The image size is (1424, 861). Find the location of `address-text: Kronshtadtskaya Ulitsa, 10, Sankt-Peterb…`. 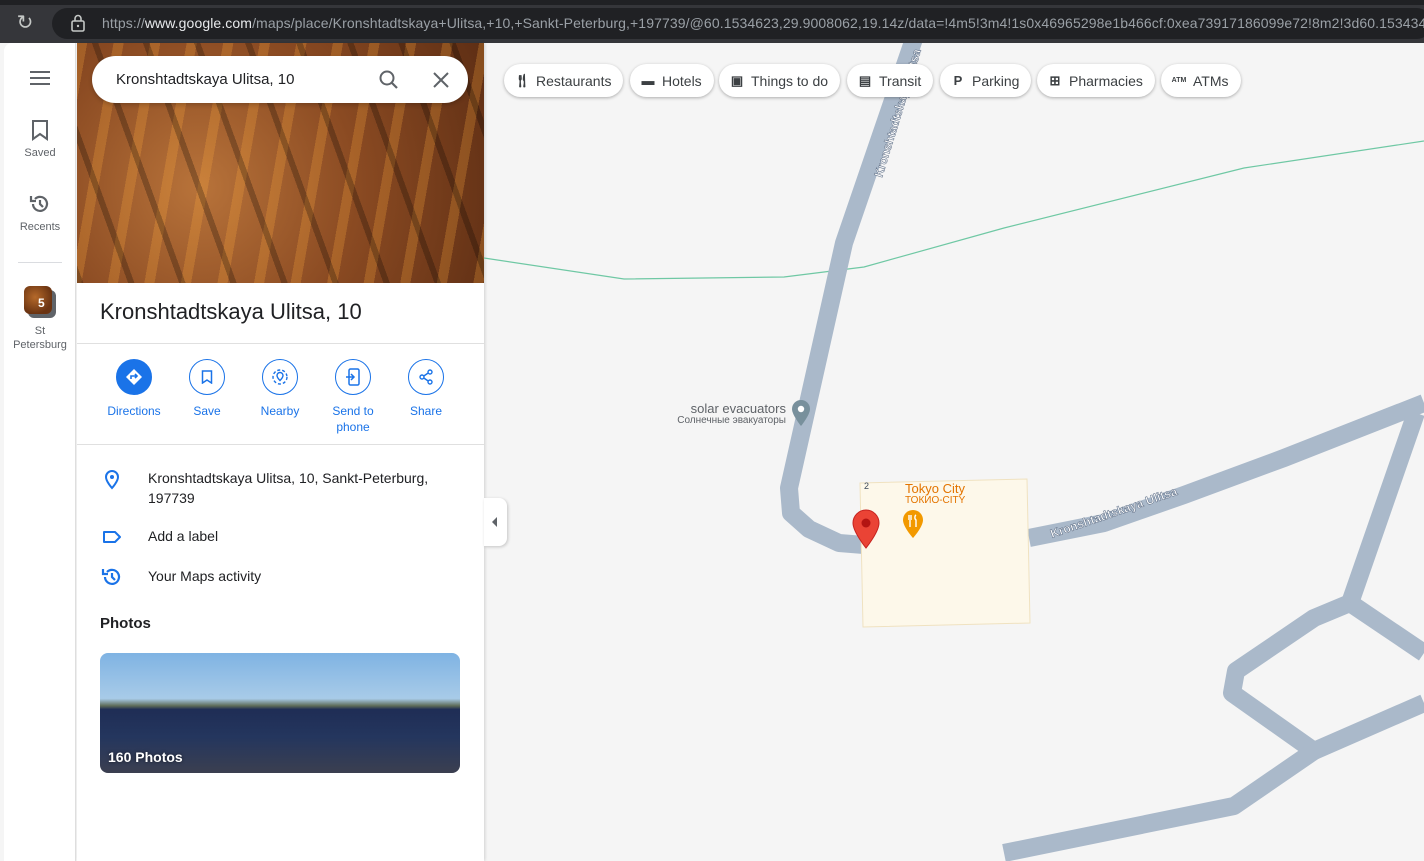

address-text: Kronshtadtskaya Ulitsa, 10, Sankt-Peterb… is located at coordinates (288, 488).